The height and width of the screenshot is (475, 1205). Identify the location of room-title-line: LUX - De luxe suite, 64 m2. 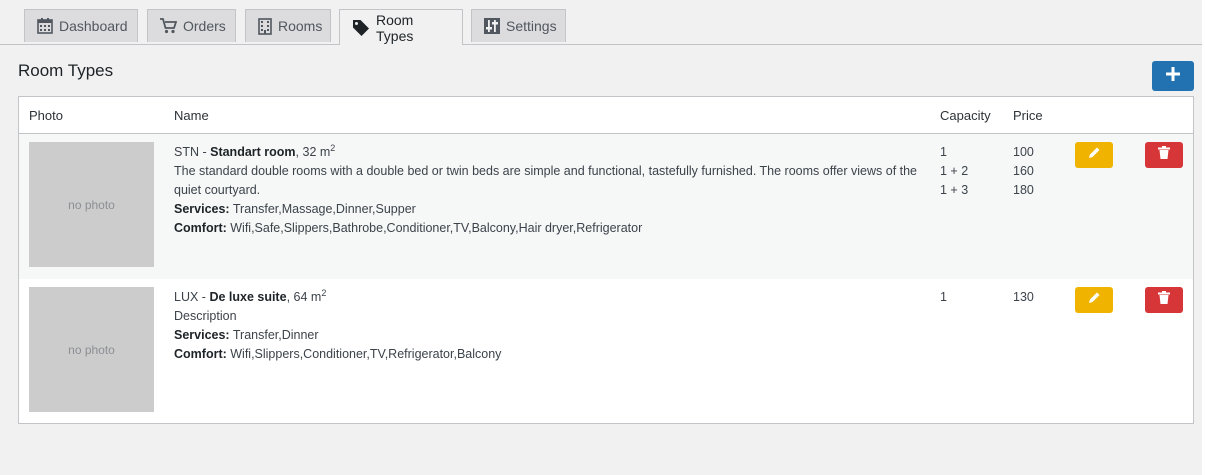
(546, 297).